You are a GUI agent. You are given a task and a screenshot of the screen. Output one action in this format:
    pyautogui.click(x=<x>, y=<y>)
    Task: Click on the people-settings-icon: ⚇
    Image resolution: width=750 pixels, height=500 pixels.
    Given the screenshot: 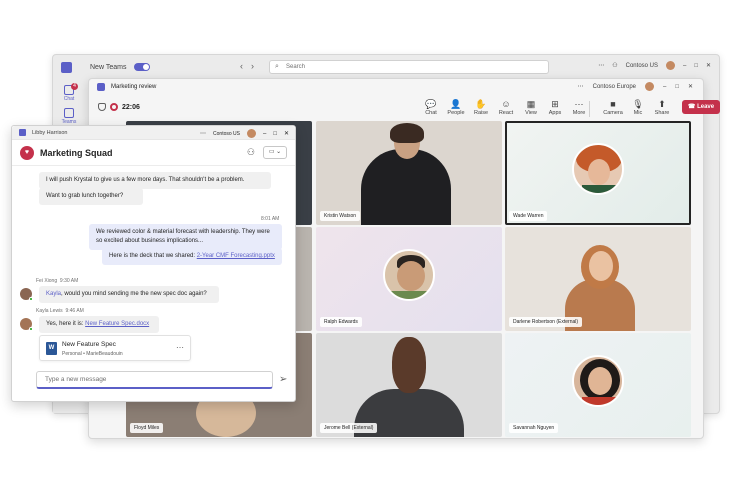 What is the action you would take?
    pyautogui.click(x=614, y=65)
    